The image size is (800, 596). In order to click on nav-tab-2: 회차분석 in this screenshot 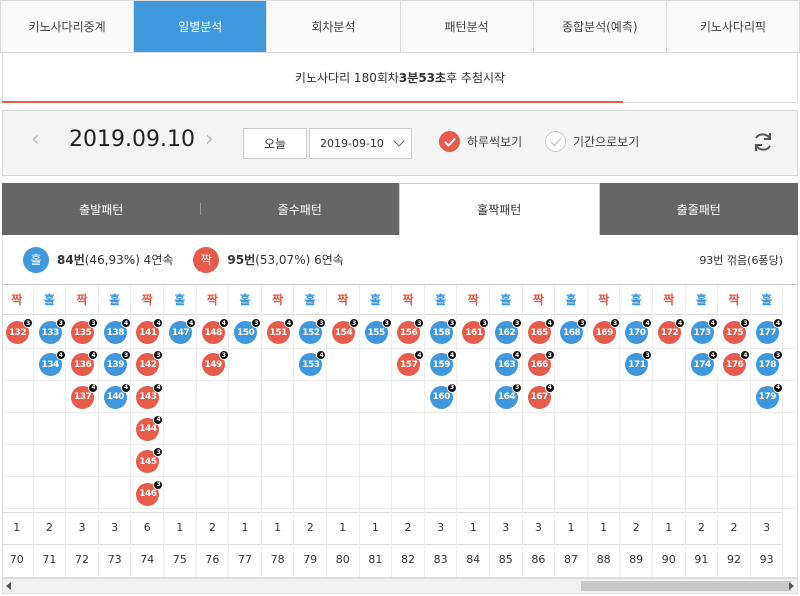, I will do `click(334, 26)`.